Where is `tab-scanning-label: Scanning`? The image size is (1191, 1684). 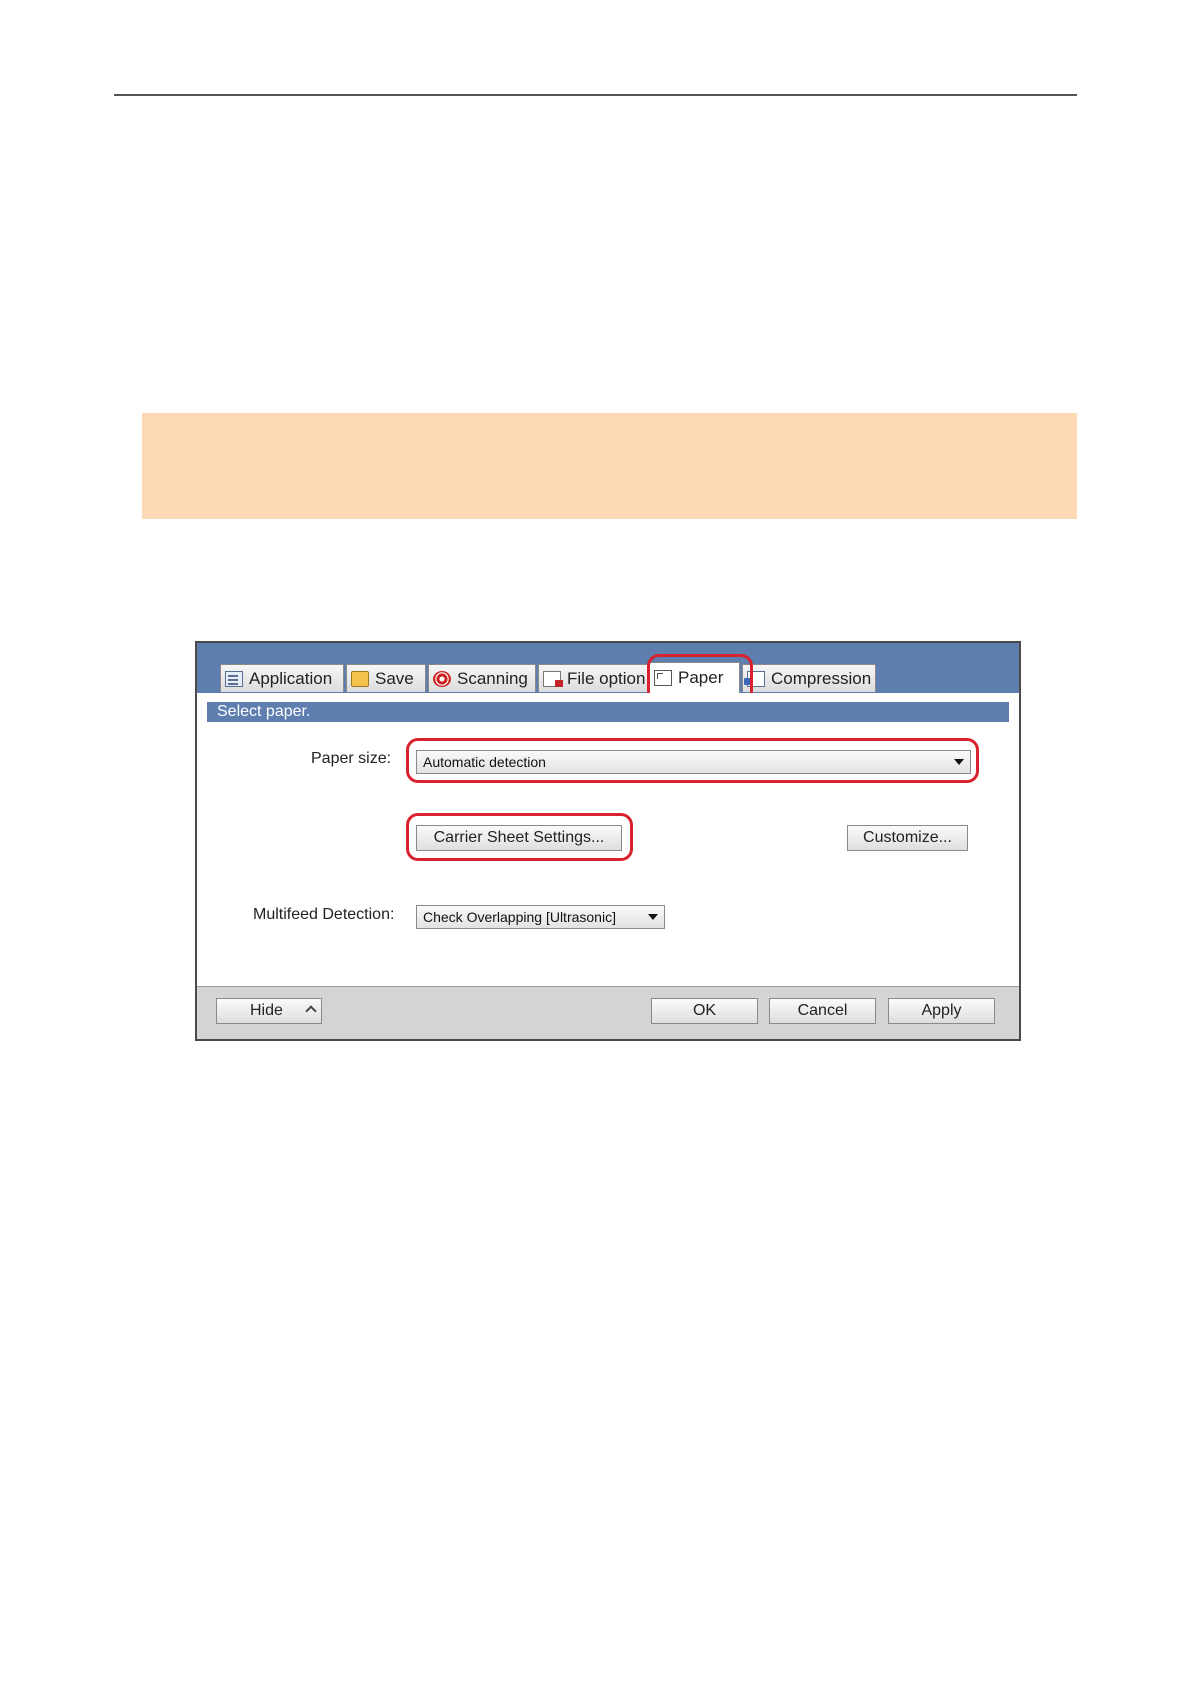 tab-scanning-label: Scanning is located at coordinates (492, 678).